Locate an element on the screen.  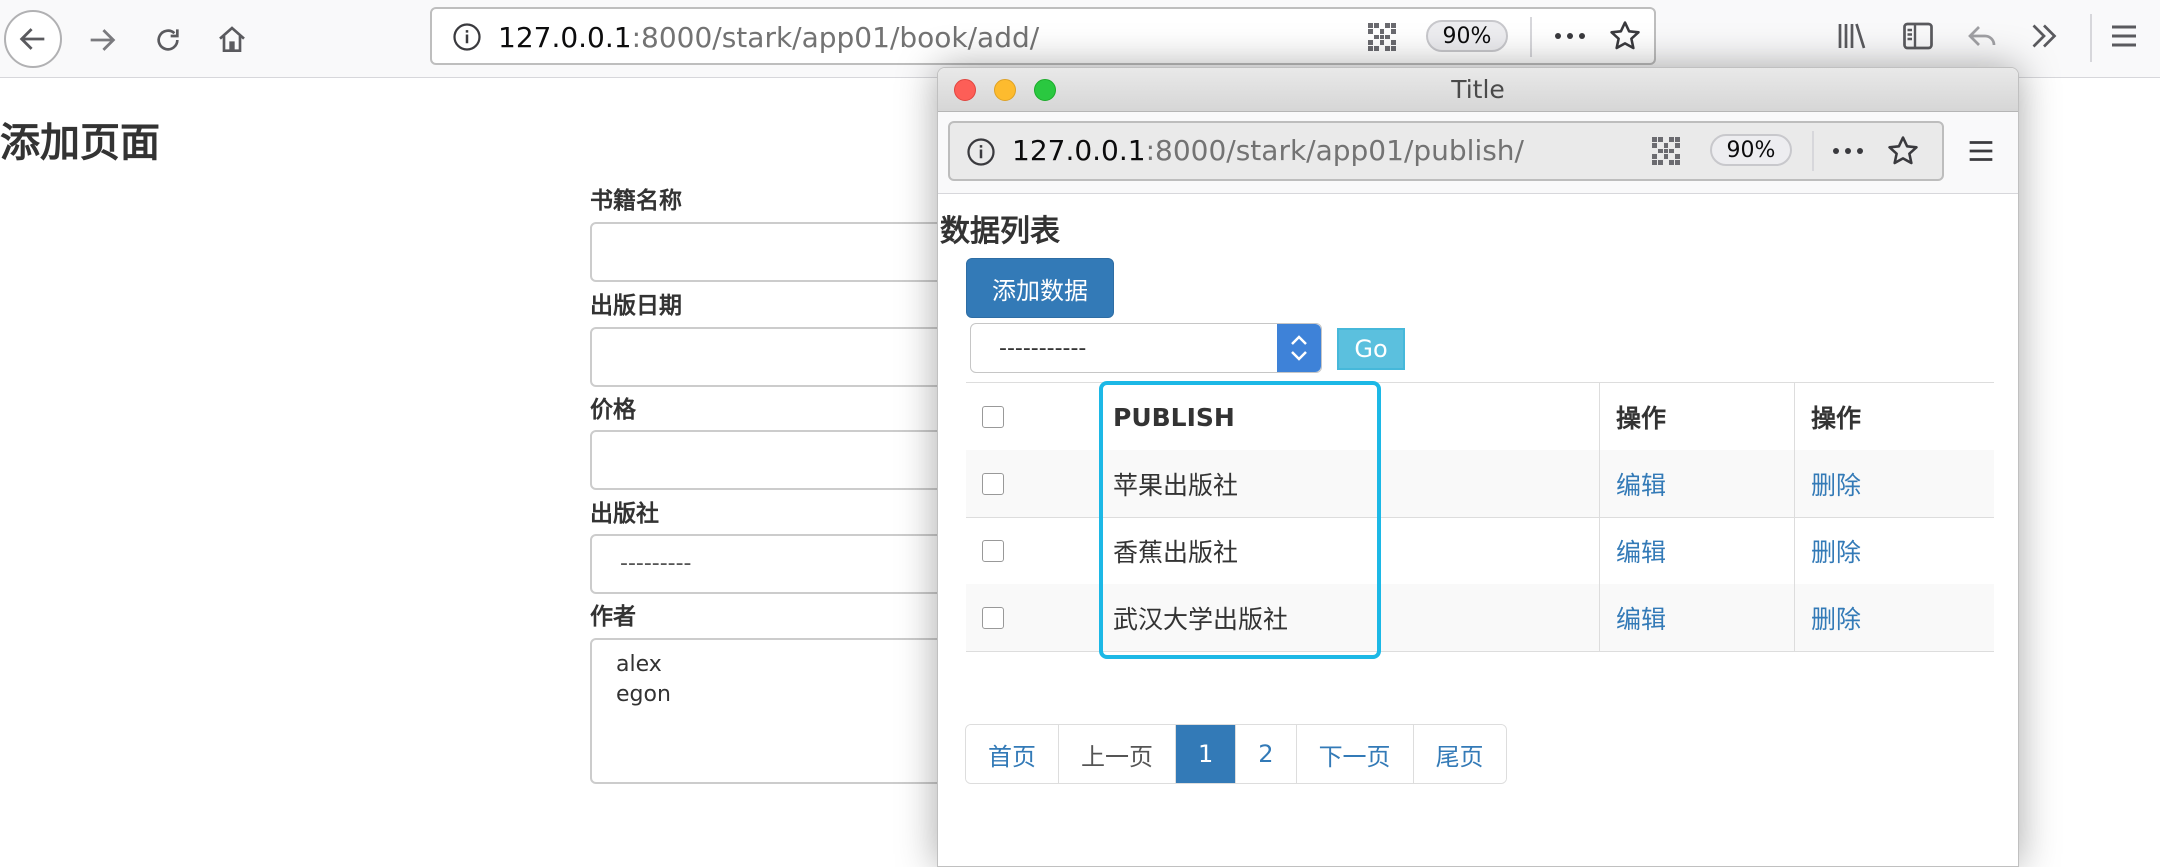
publish-column-highlight is located at coordinates (1240, 520).